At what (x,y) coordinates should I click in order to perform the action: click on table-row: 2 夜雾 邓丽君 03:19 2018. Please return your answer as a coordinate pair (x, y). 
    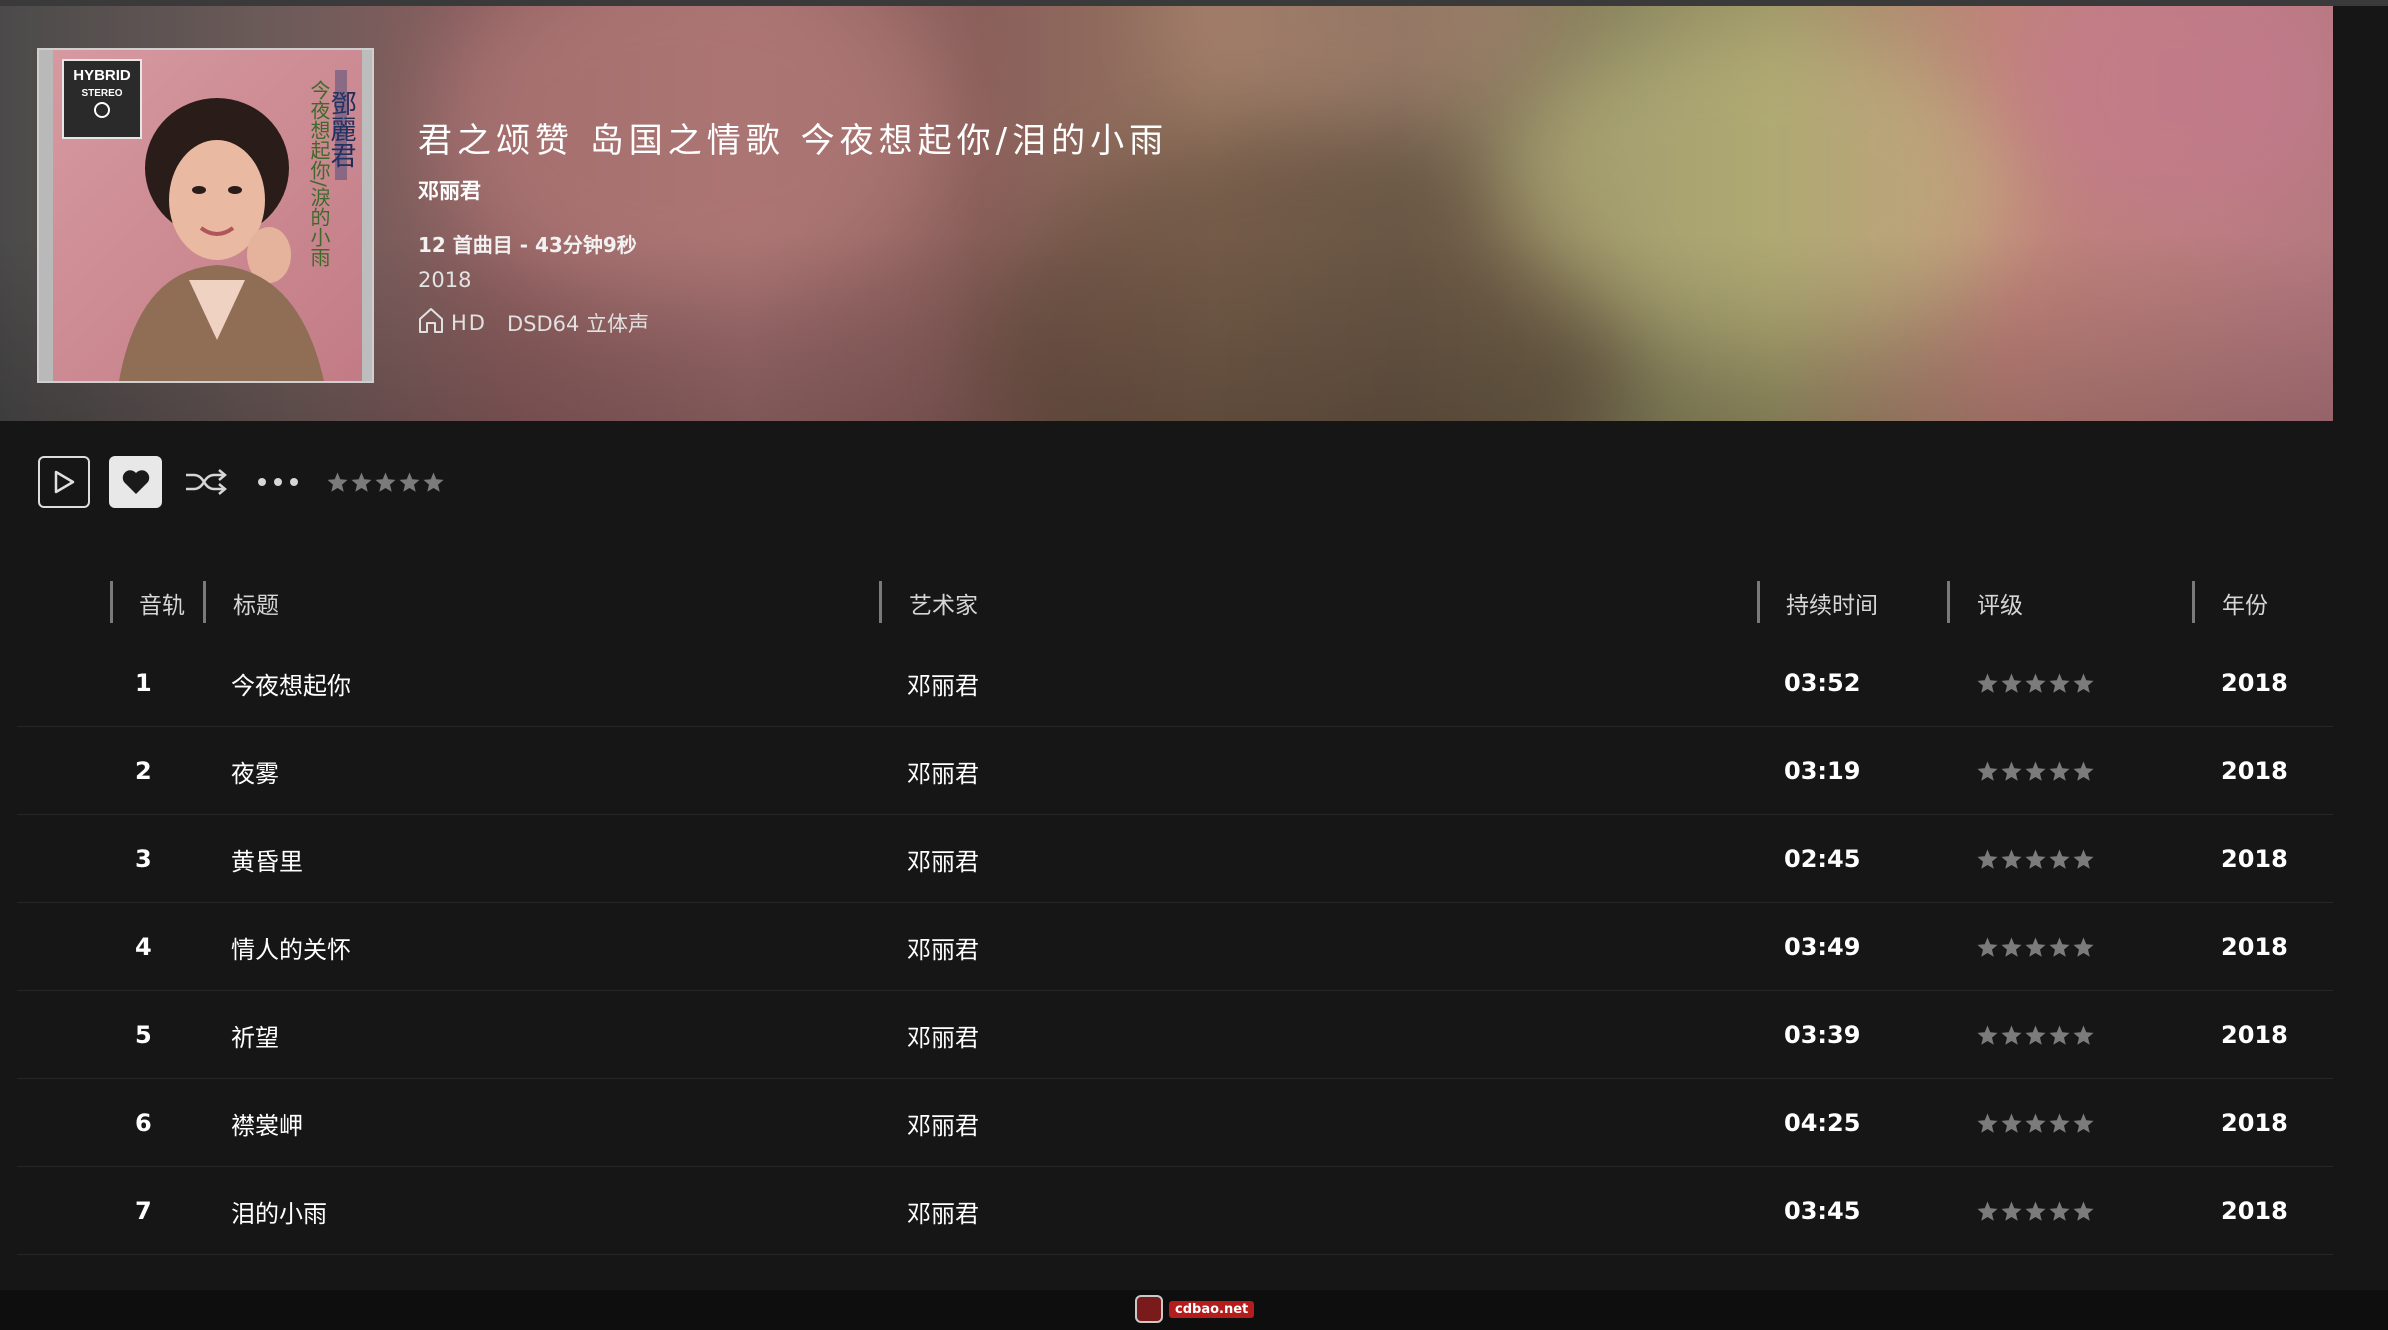
    Looking at the image, I should click on (1175, 771).